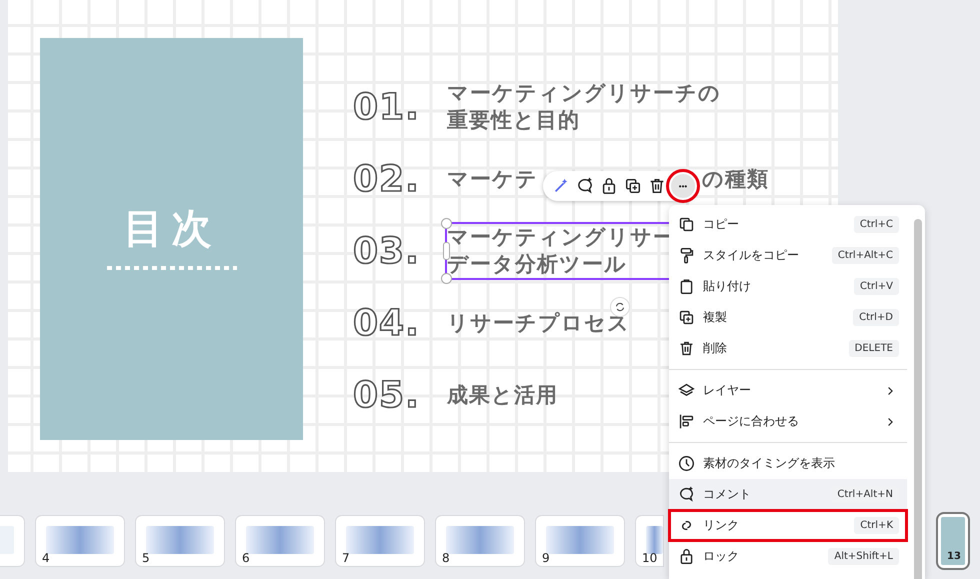 The height and width of the screenshot is (579, 980). I want to click on toc-heading: 成果と活用, so click(502, 395).